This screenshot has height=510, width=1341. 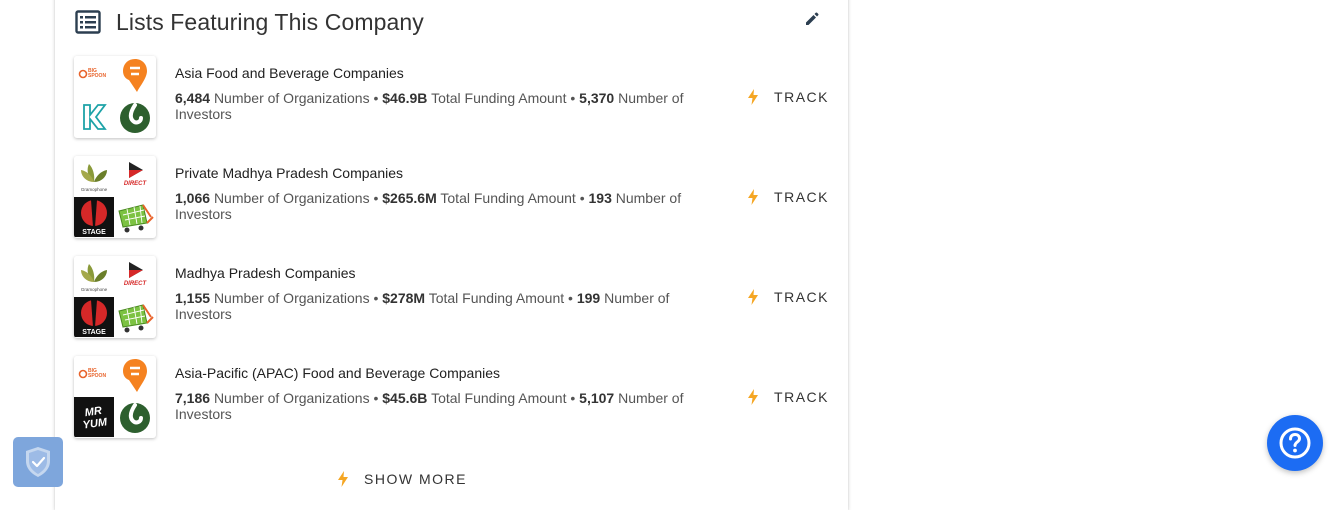 I want to click on card-header: Lists Featuring This Company, so click(x=249, y=22).